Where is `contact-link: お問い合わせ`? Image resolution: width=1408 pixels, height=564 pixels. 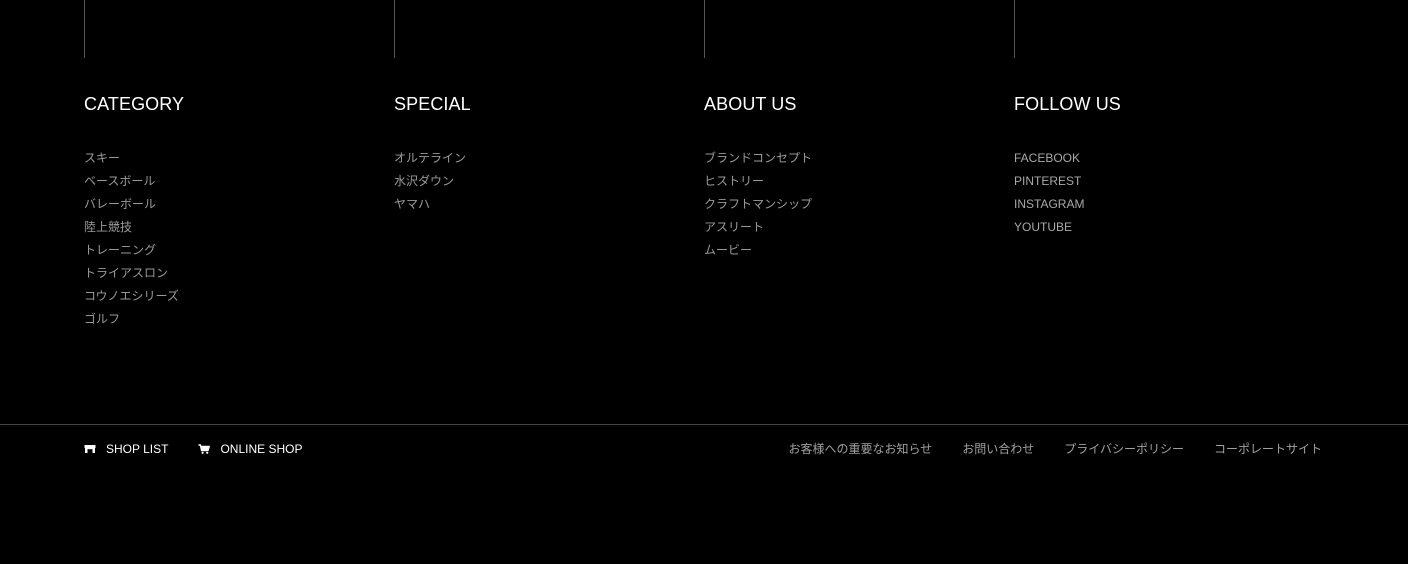
contact-link: お問い合わせ is located at coordinates (998, 449).